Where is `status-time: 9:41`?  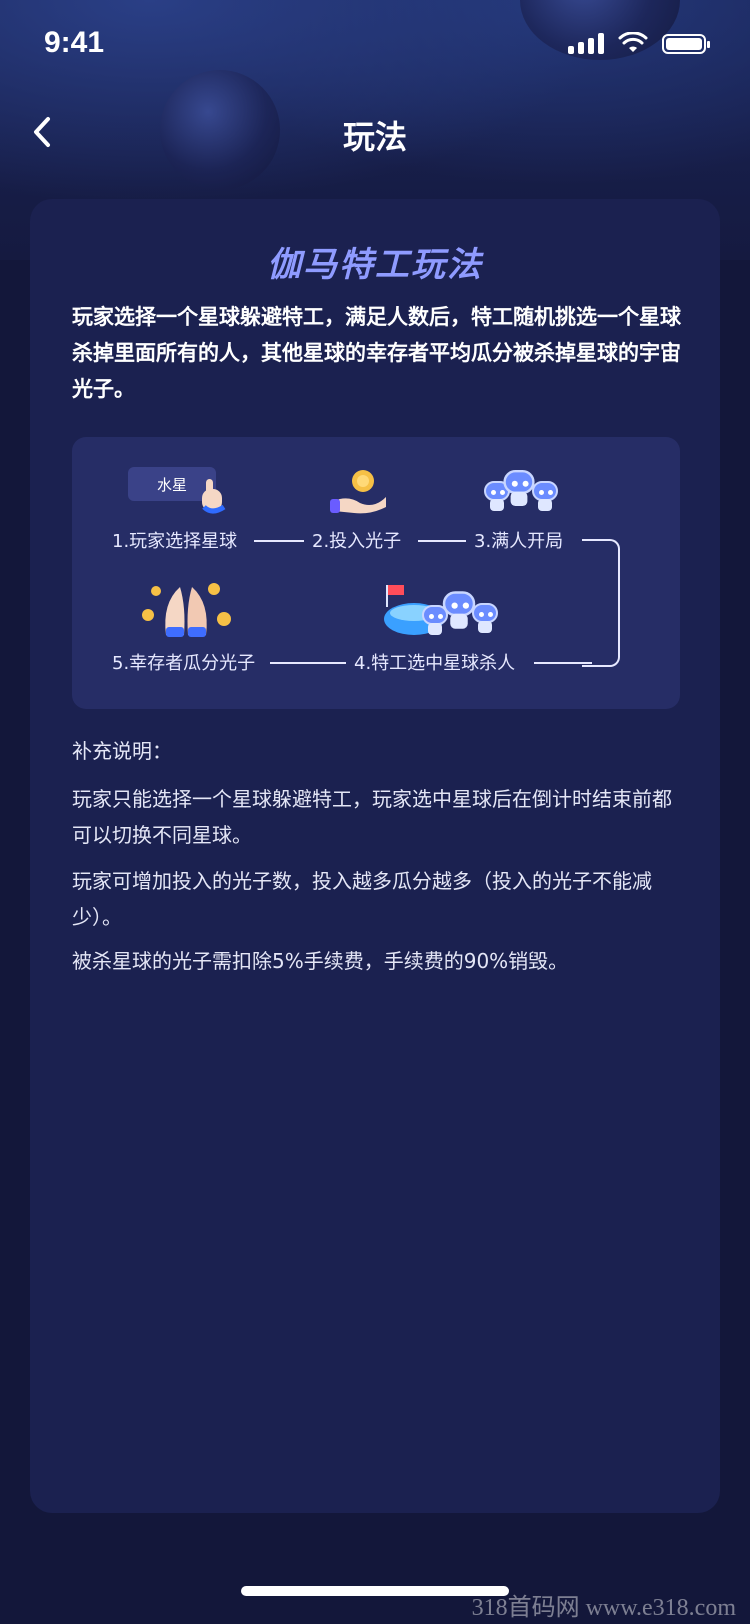
status-time: 9:41 is located at coordinates (74, 42).